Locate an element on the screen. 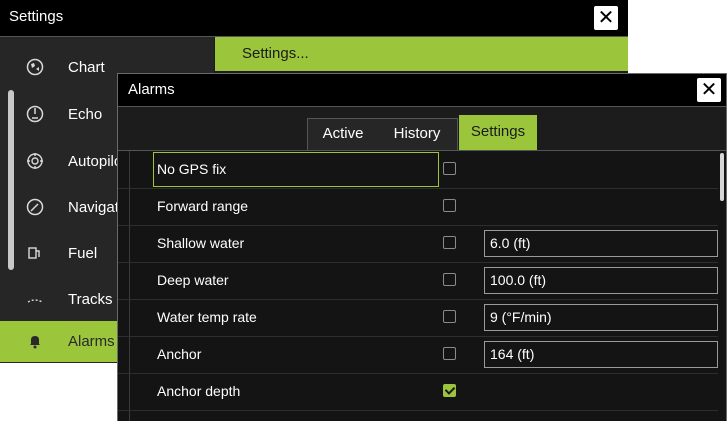 The image size is (727, 421). alarm-row-forward-range: Forward range is located at coordinates (418, 207).